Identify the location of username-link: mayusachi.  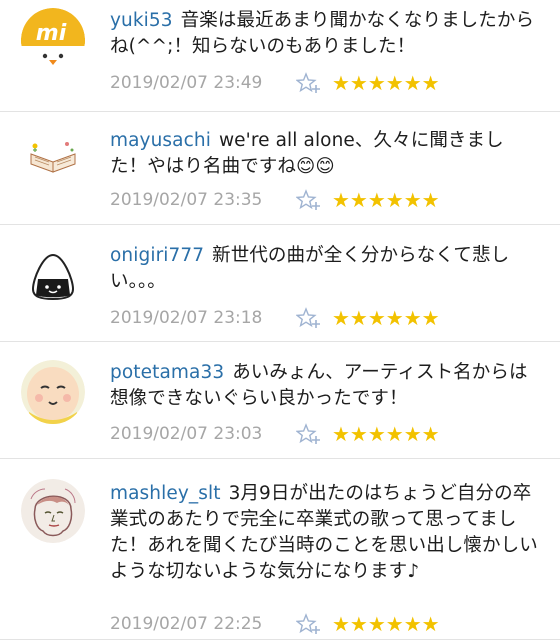
(160, 140).